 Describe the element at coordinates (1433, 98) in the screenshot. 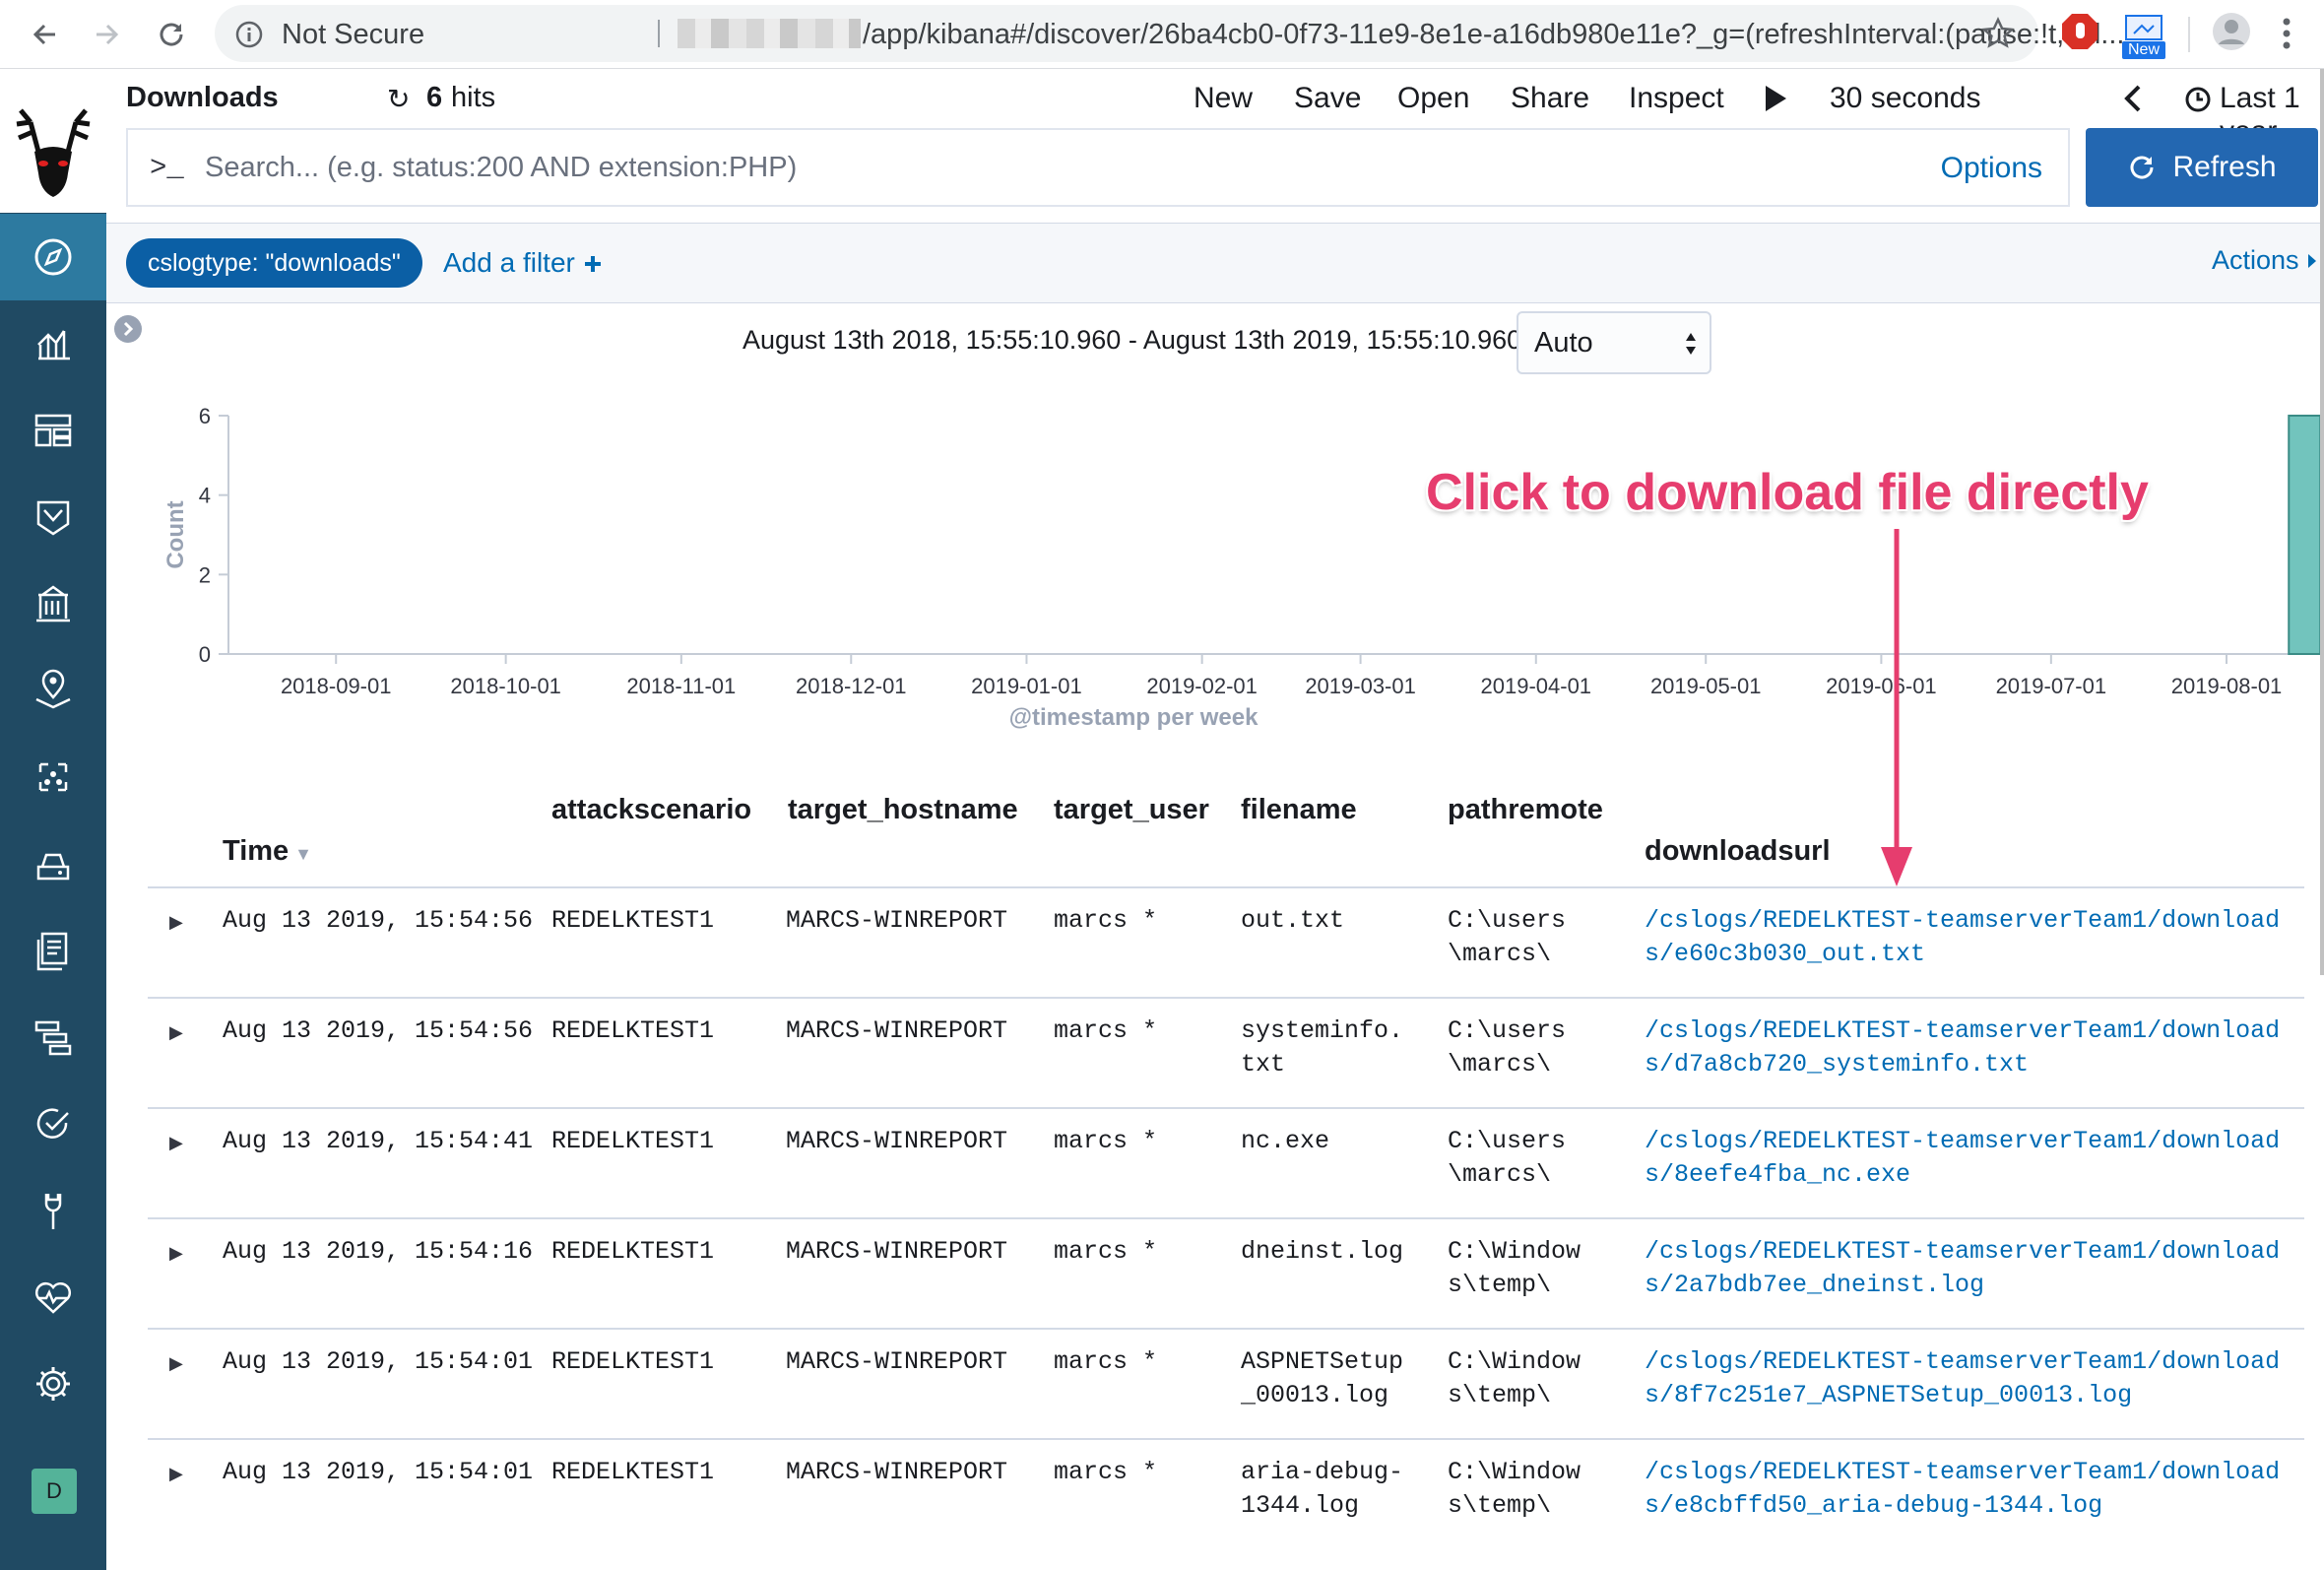

I see `menu-open: Open` at that location.